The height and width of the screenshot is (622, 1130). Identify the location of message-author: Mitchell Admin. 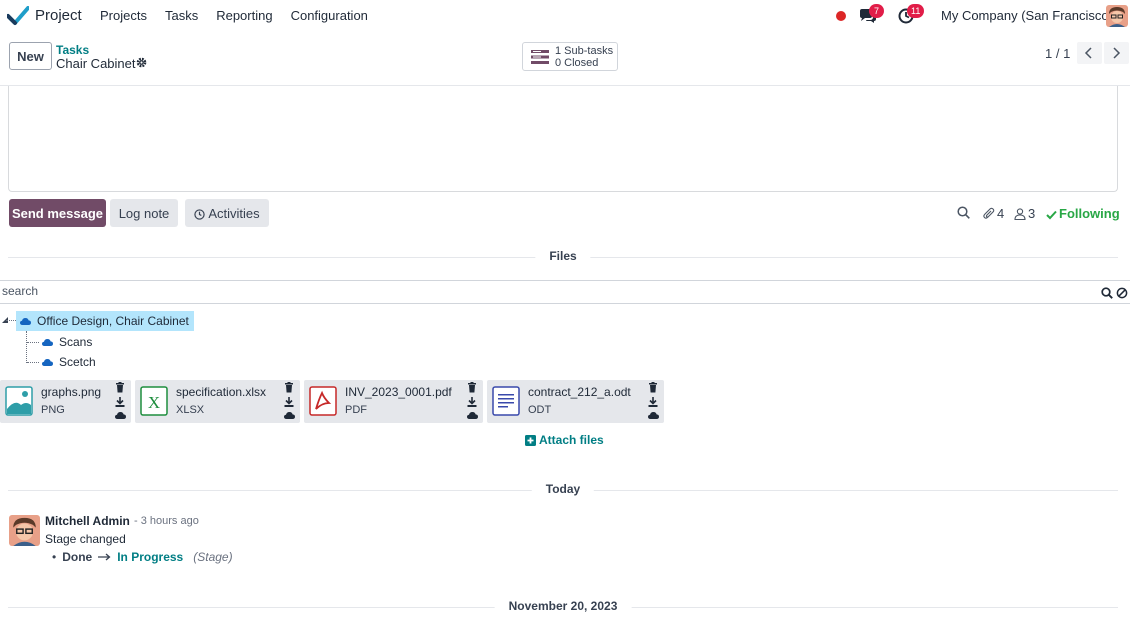
(87, 521).